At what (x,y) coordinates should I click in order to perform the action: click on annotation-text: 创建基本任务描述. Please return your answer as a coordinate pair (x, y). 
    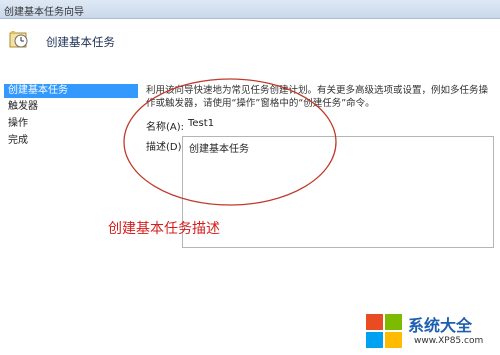
    Looking at the image, I should click on (164, 229).